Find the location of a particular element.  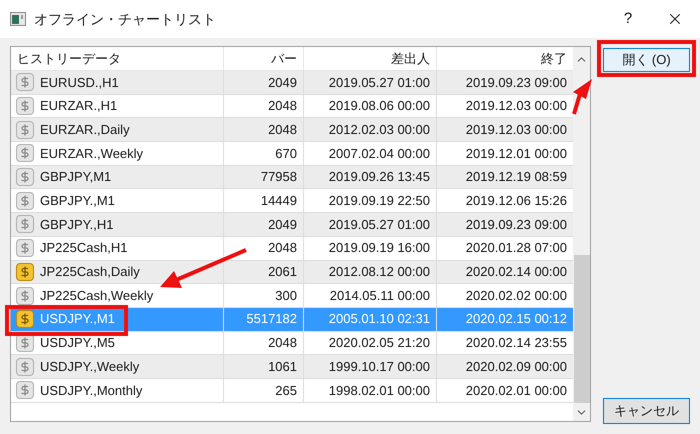

end-time: 2019.12.19 08:59 is located at coordinates (516, 177).